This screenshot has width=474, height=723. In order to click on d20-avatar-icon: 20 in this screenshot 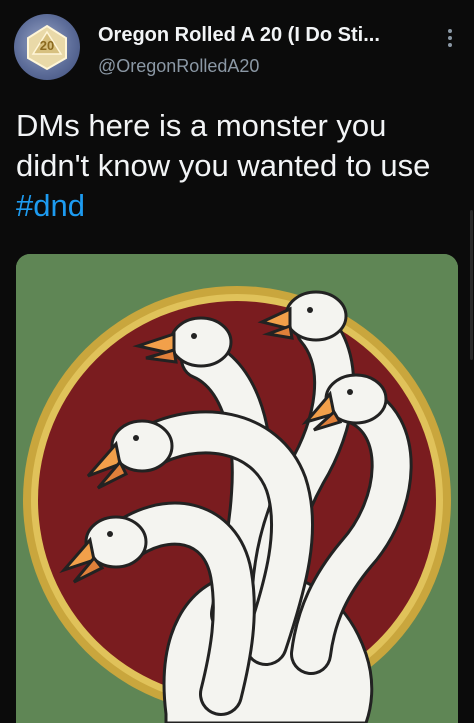, I will do `click(47, 47)`.